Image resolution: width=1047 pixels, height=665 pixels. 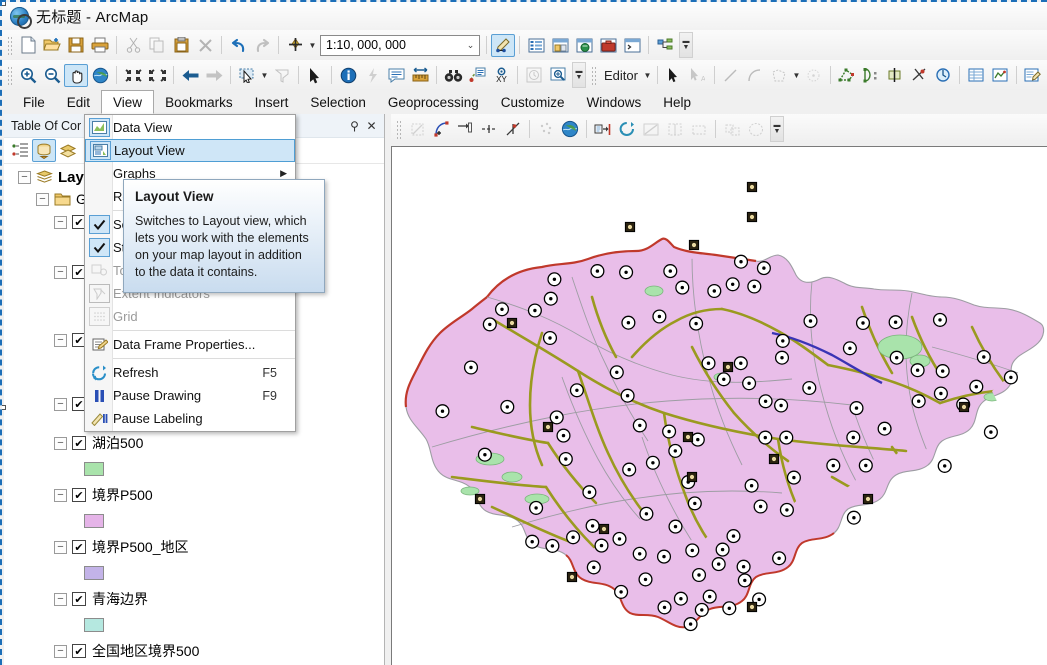 What do you see at coordinates (558, 75) in the screenshot?
I see `create-viewer-window-button` at bounding box center [558, 75].